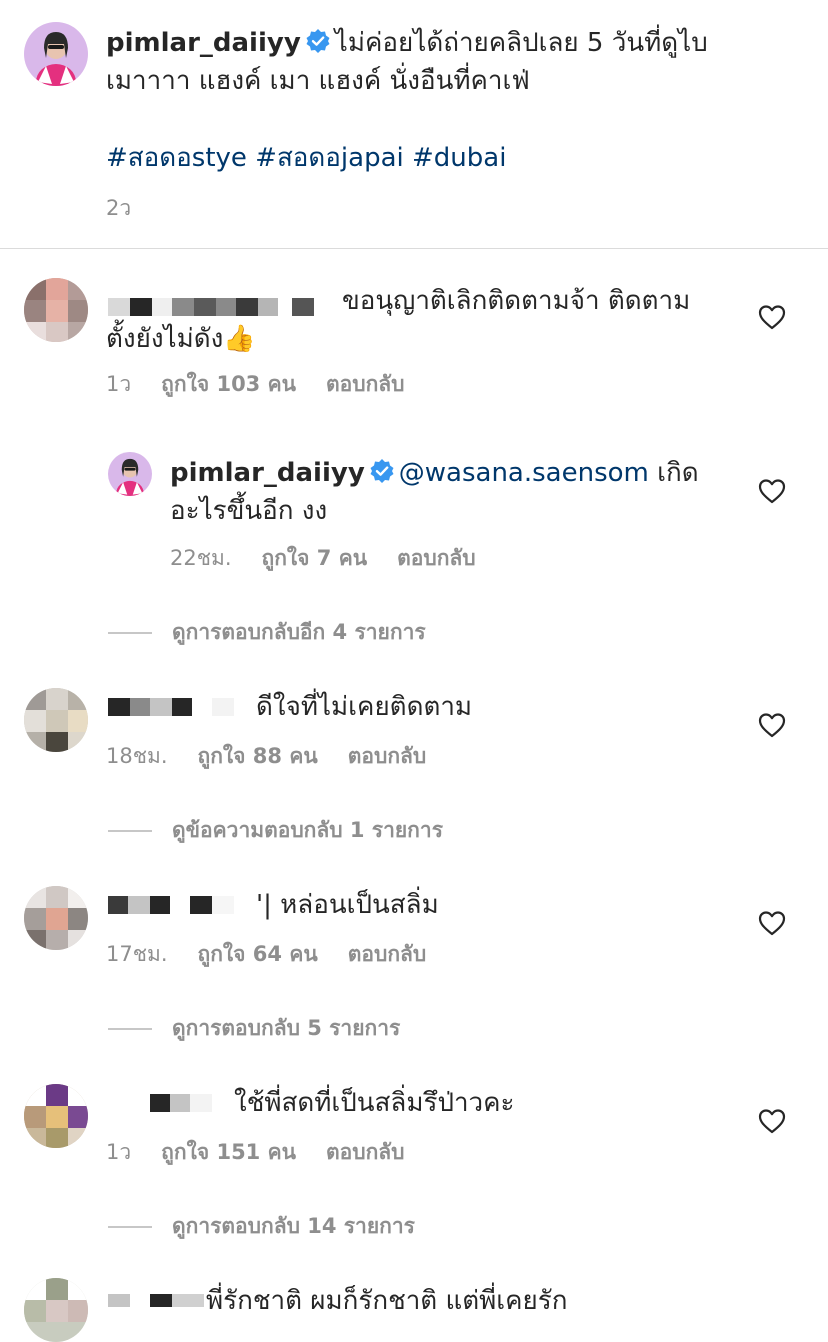  Describe the element at coordinates (267, 632) in the screenshot. I see `view-more-replies-1: ดูการตอบกลับอีก 4 รายการ` at that location.